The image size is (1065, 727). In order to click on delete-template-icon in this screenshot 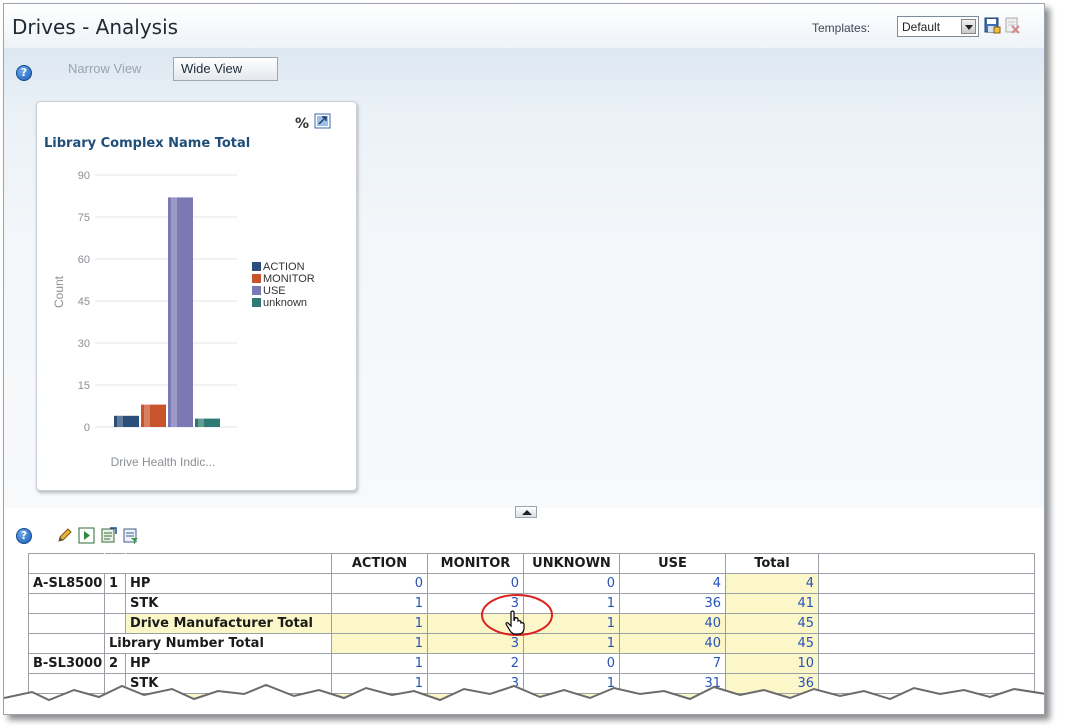, I will do `click(1012, 25)`.